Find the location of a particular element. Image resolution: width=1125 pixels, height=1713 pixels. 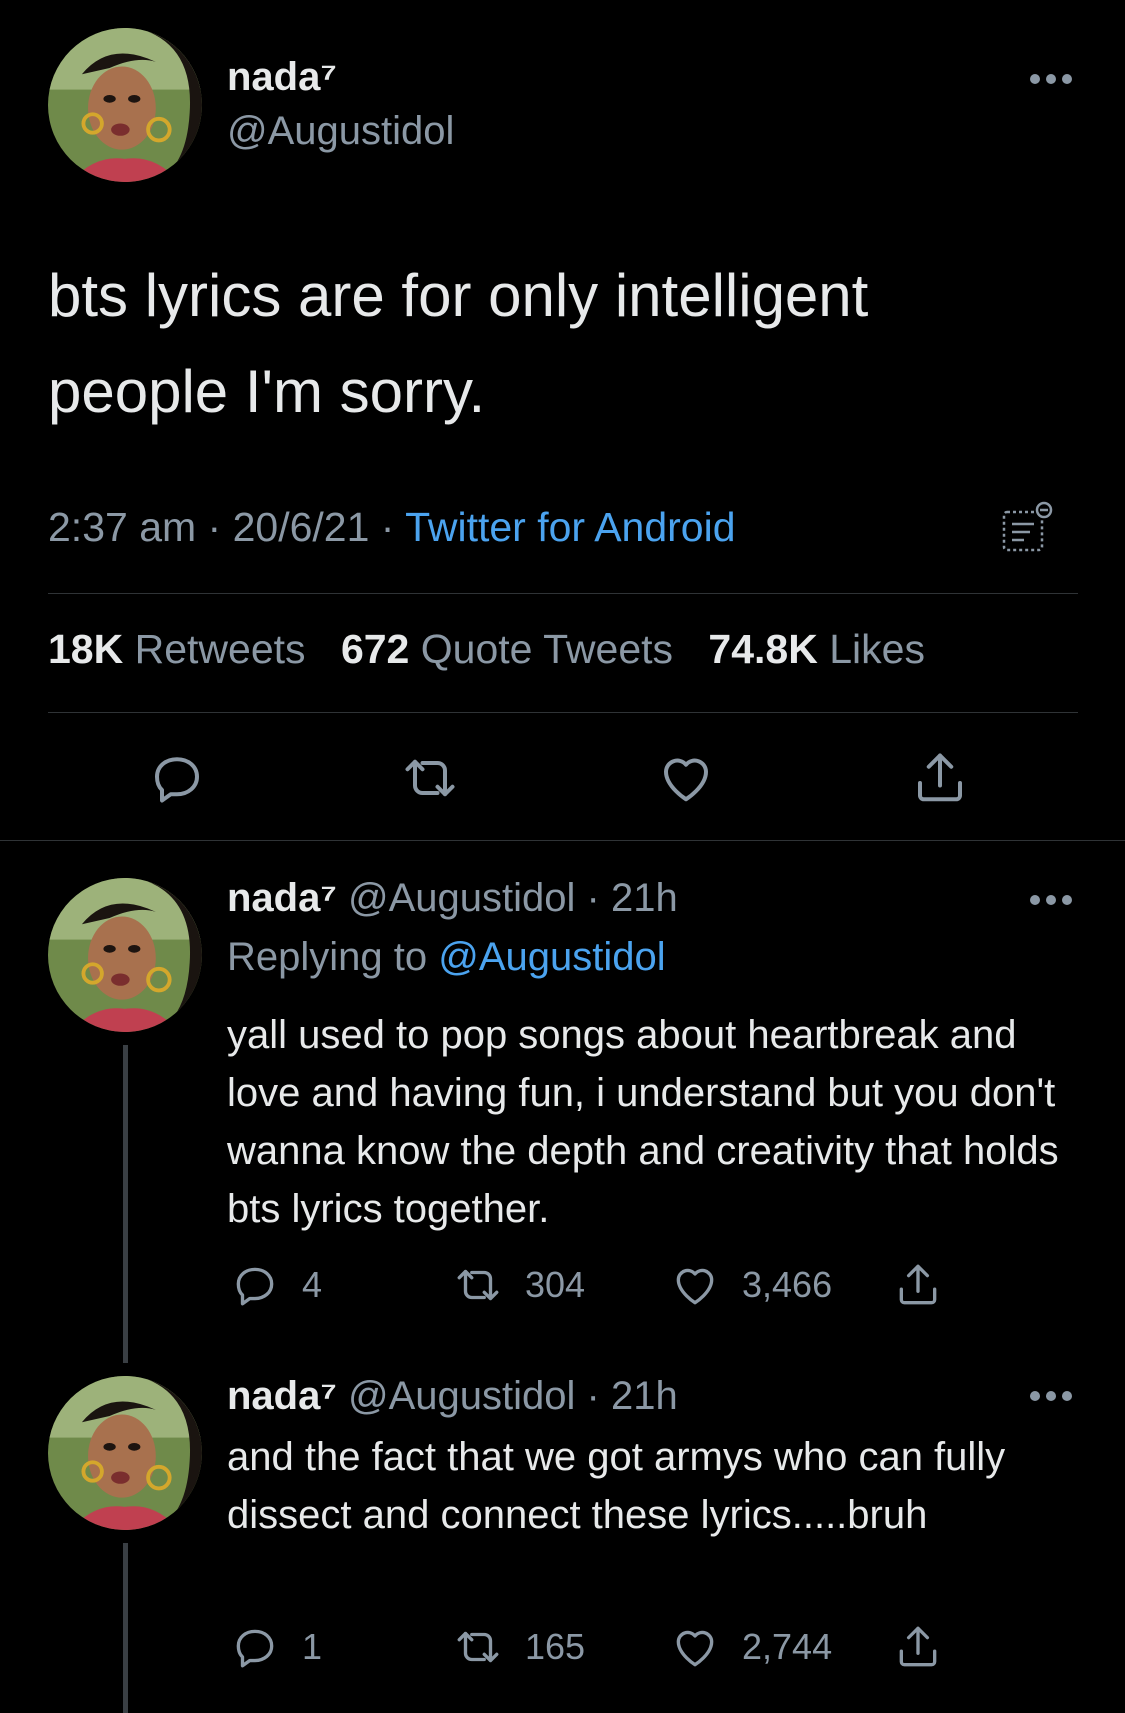

likes-stat: 74.8K Likes is located at coordinates (816, 649).